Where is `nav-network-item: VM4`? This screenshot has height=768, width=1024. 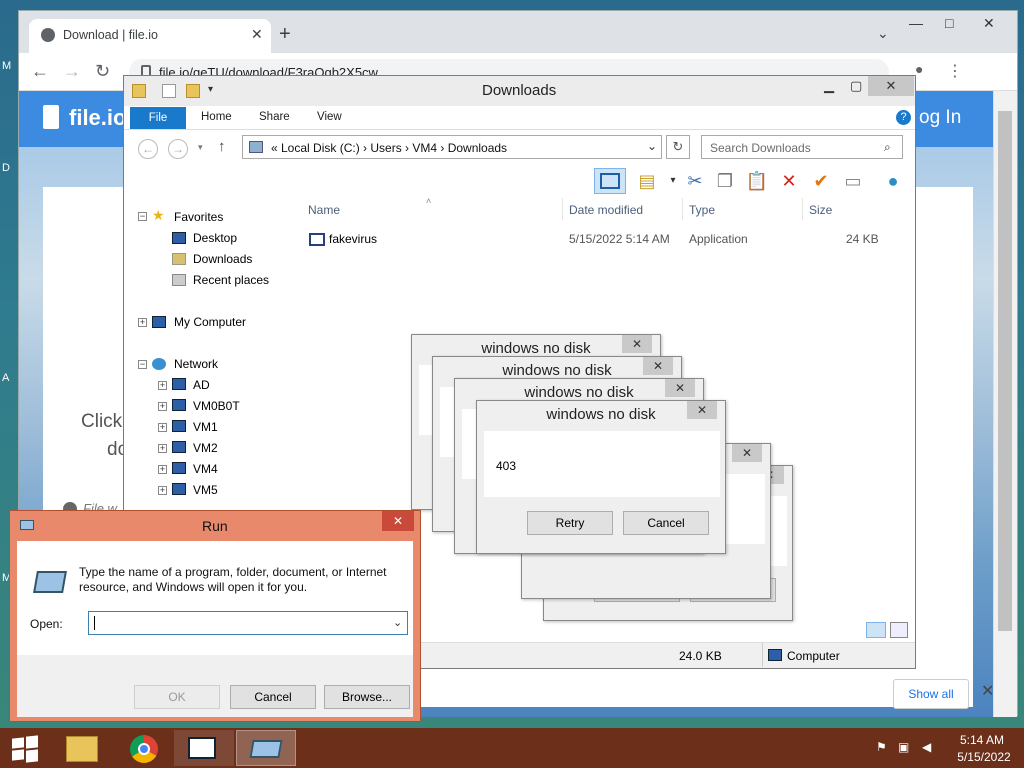 nav-network-item: VM4 is located at coordinates (205, 469).